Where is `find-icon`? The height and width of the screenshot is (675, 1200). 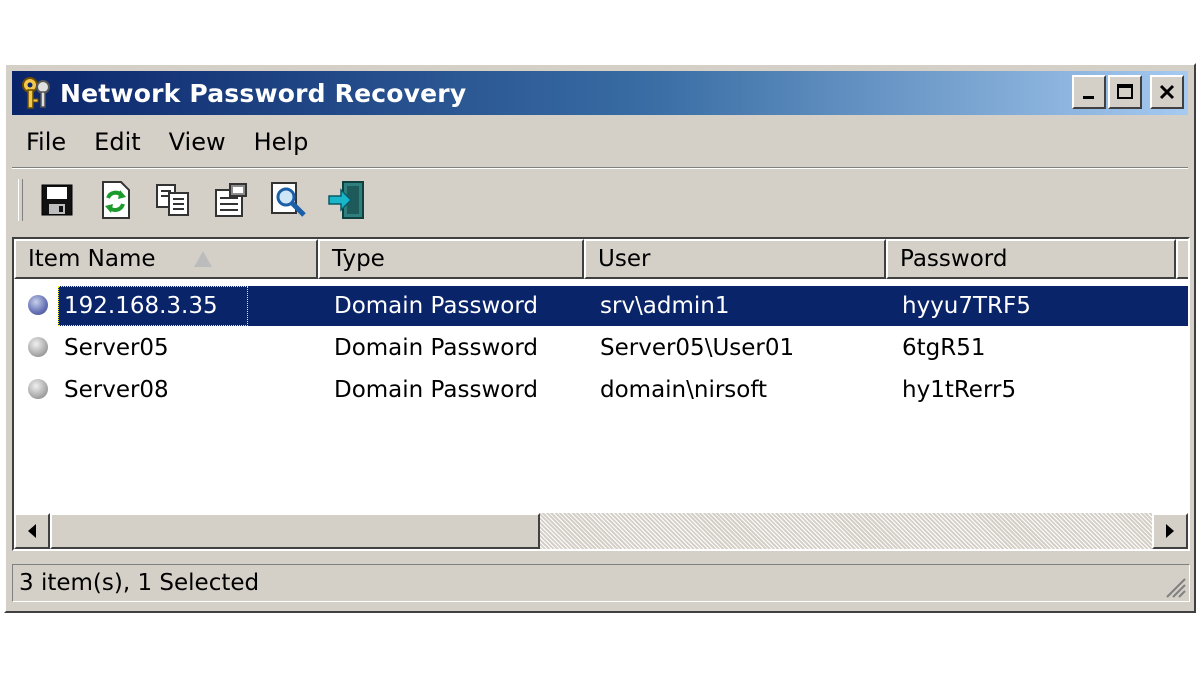 find-icon is located at coordinates (288, 199).